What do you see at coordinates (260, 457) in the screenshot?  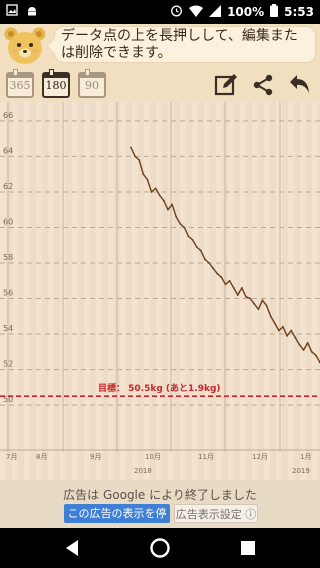 I see `x-month-label: 12月` at bounding box center [260, 457].